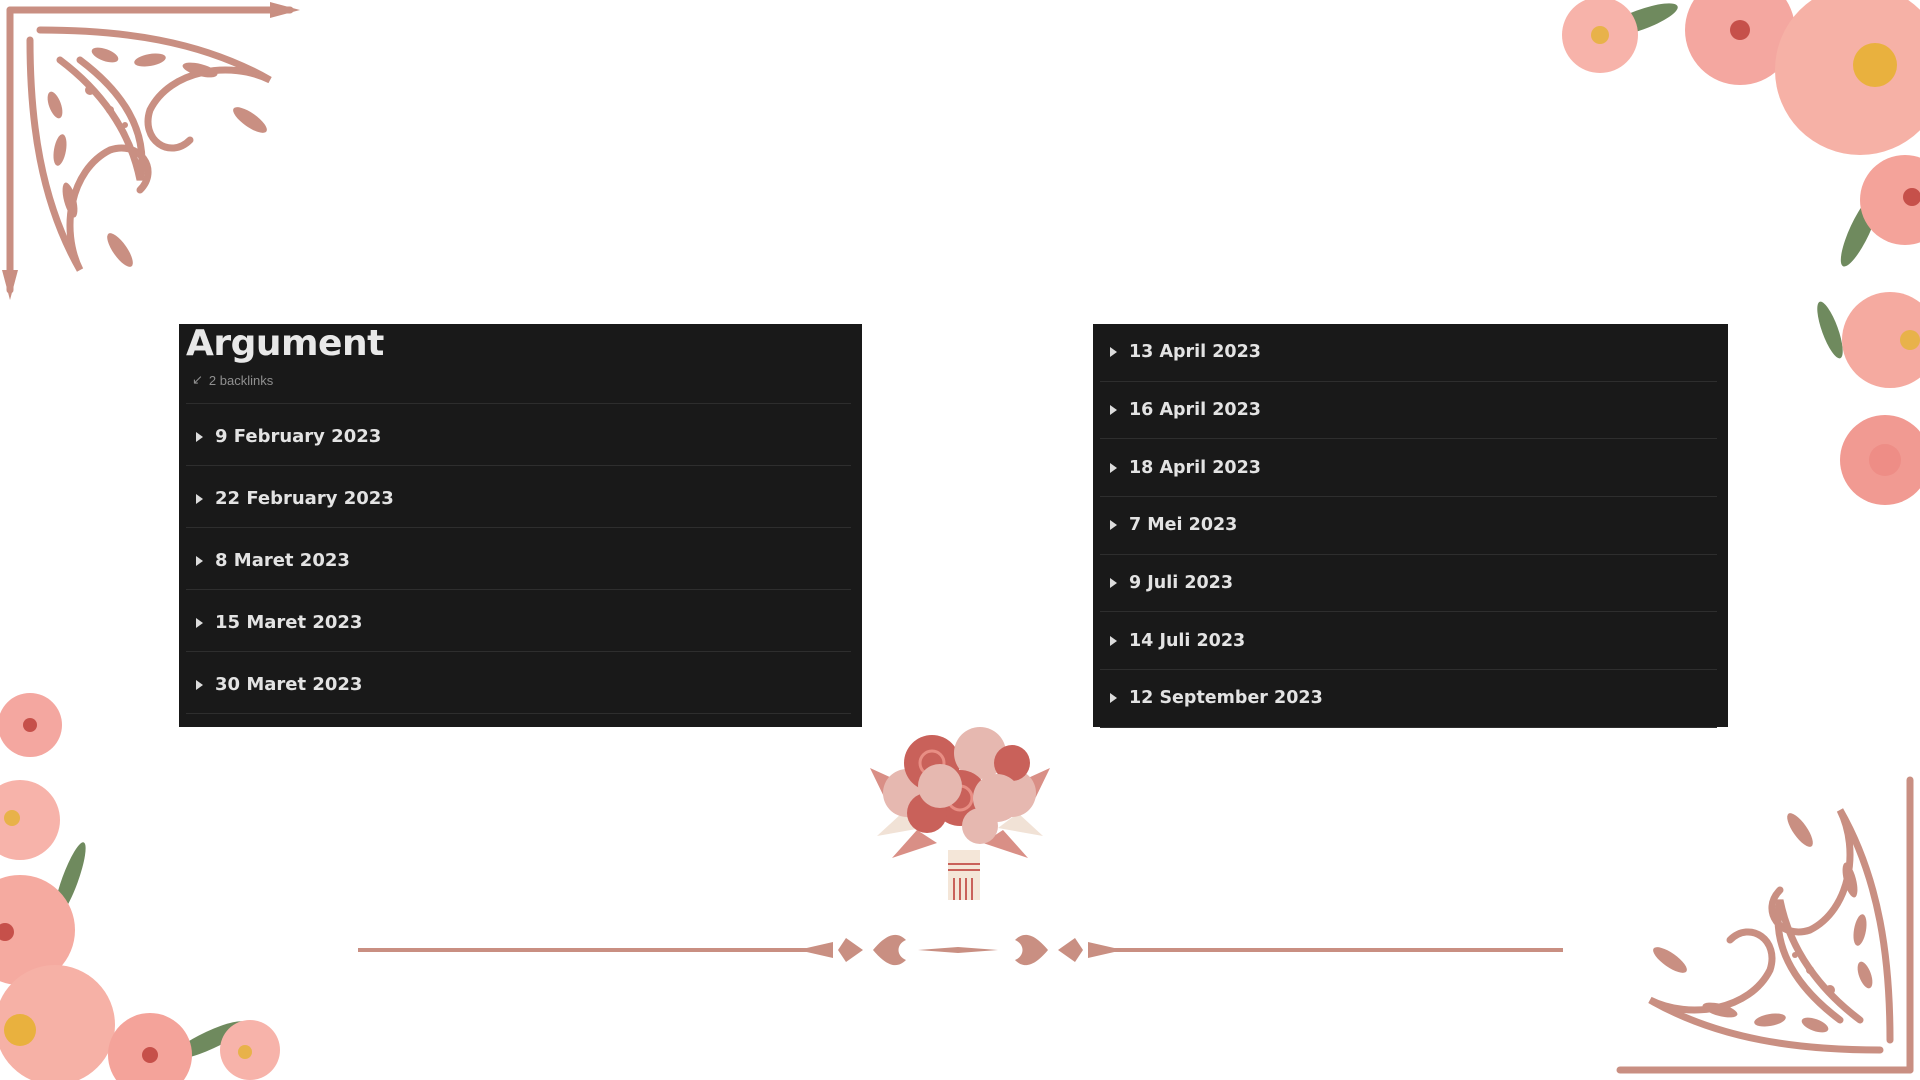 The width and height of the screenshot is (1920, 1080). Describe the element at coordinates (1181, 583) in the screenshot. I see `toggle-item-label: 9 Juli 2023` at that location.